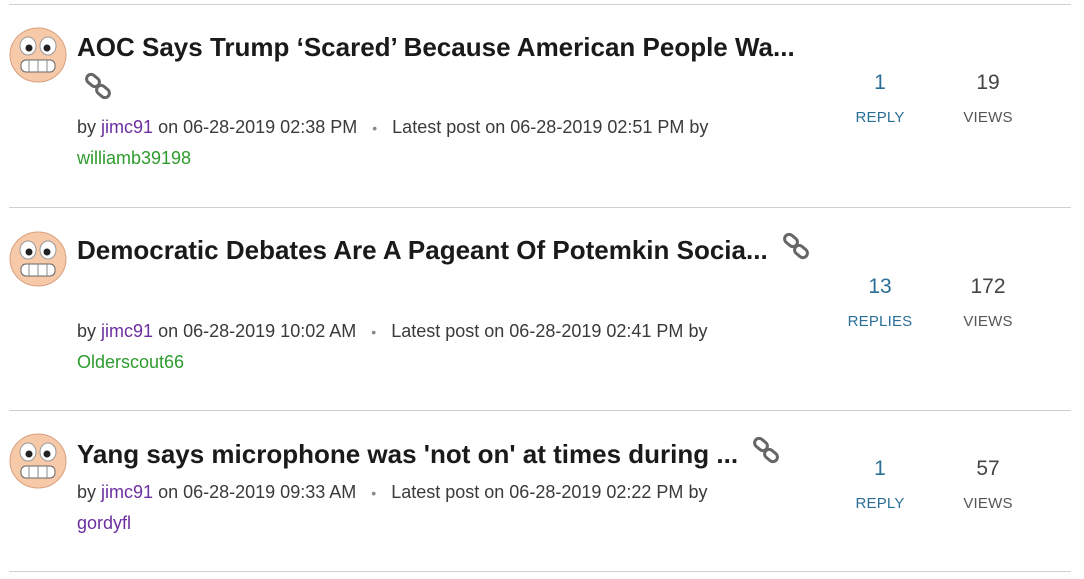 The image size is (1084, 579). What do you see at coordinates (988, 82) in the screenshot?
I see `views-count: 19` at bounding box center [988, 82].